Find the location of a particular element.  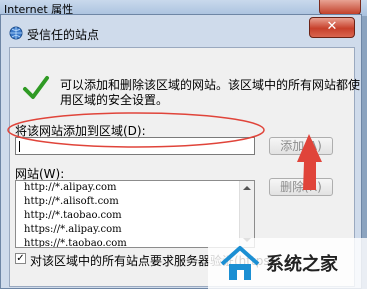

checkmark-icon is located at coordinates (36, 87).